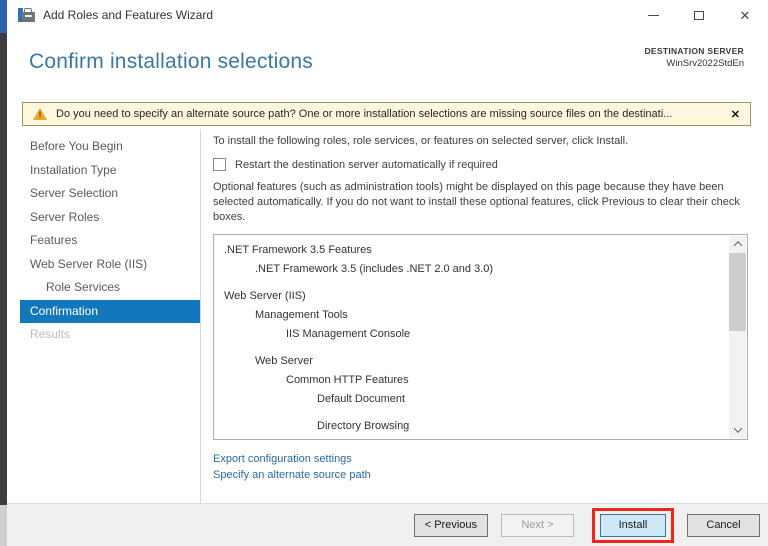  Describe the element at coordinates (284, 361) in the screenshot. I see `feature-item: Web Server` at that location.